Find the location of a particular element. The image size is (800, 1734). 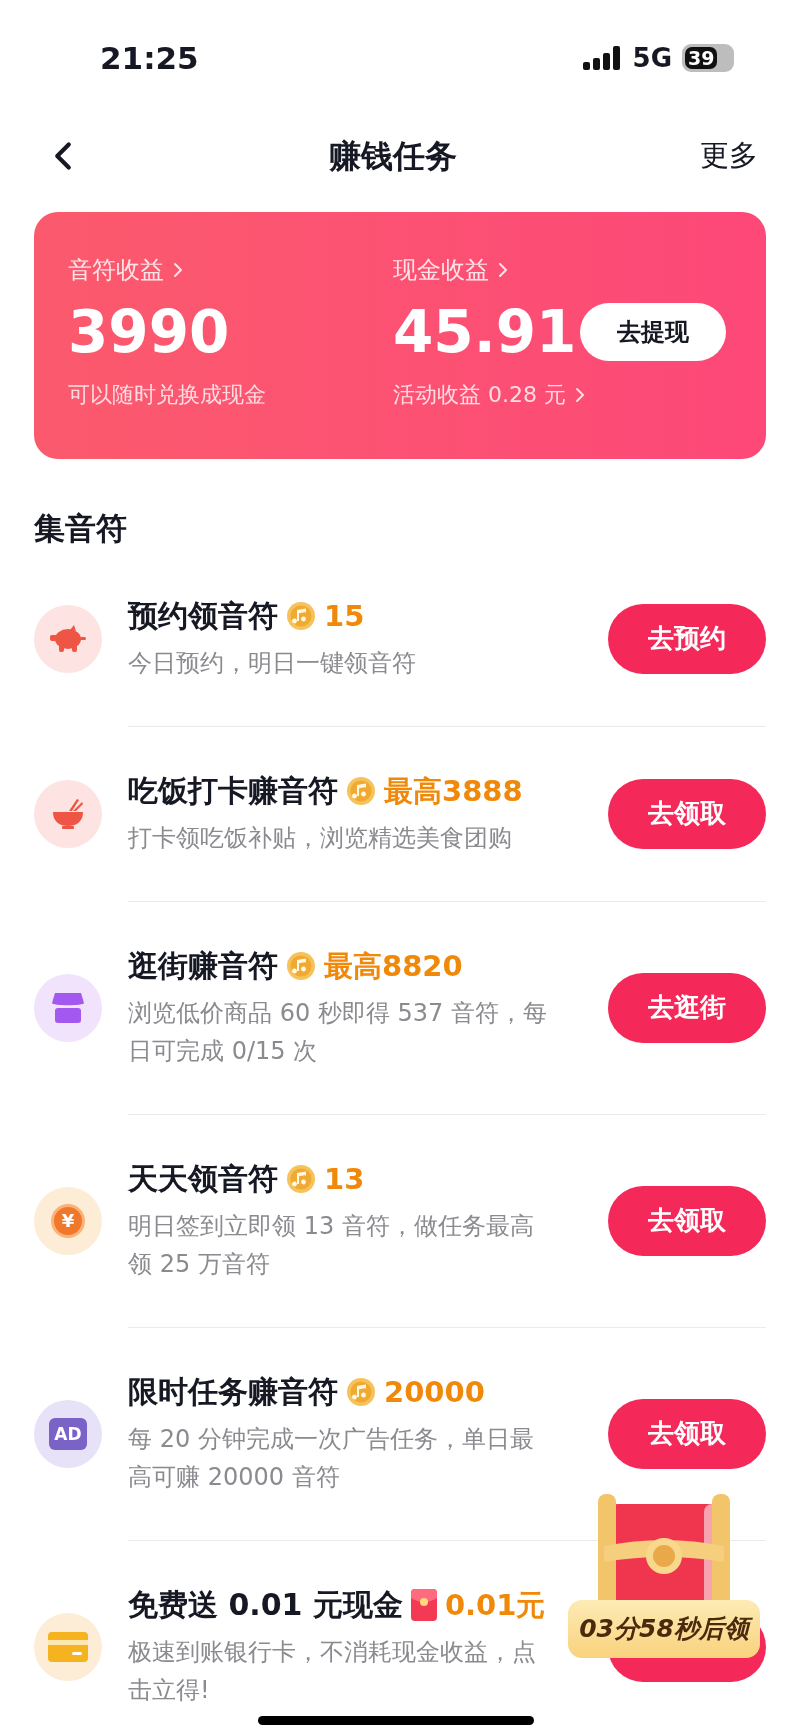

task-title: 预约领音符 is located at coordinates (203, 615).